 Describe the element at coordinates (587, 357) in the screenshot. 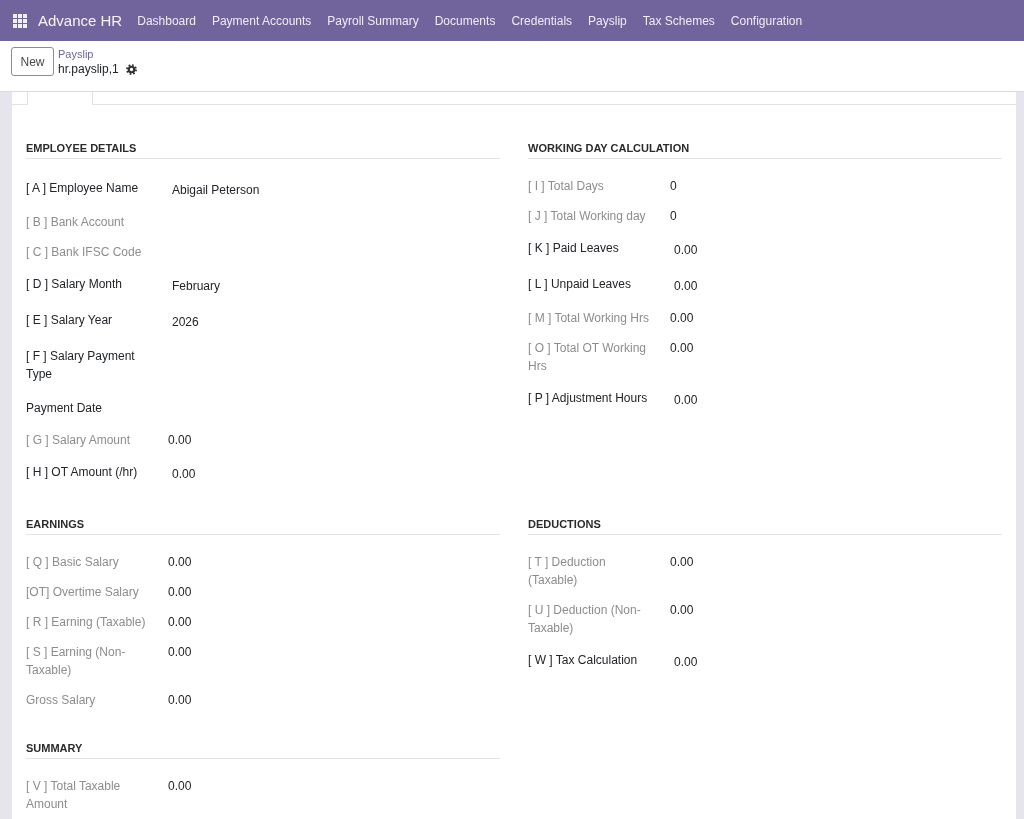

I see `field-label: [ O ] Total OT Working Hrs` at that location.